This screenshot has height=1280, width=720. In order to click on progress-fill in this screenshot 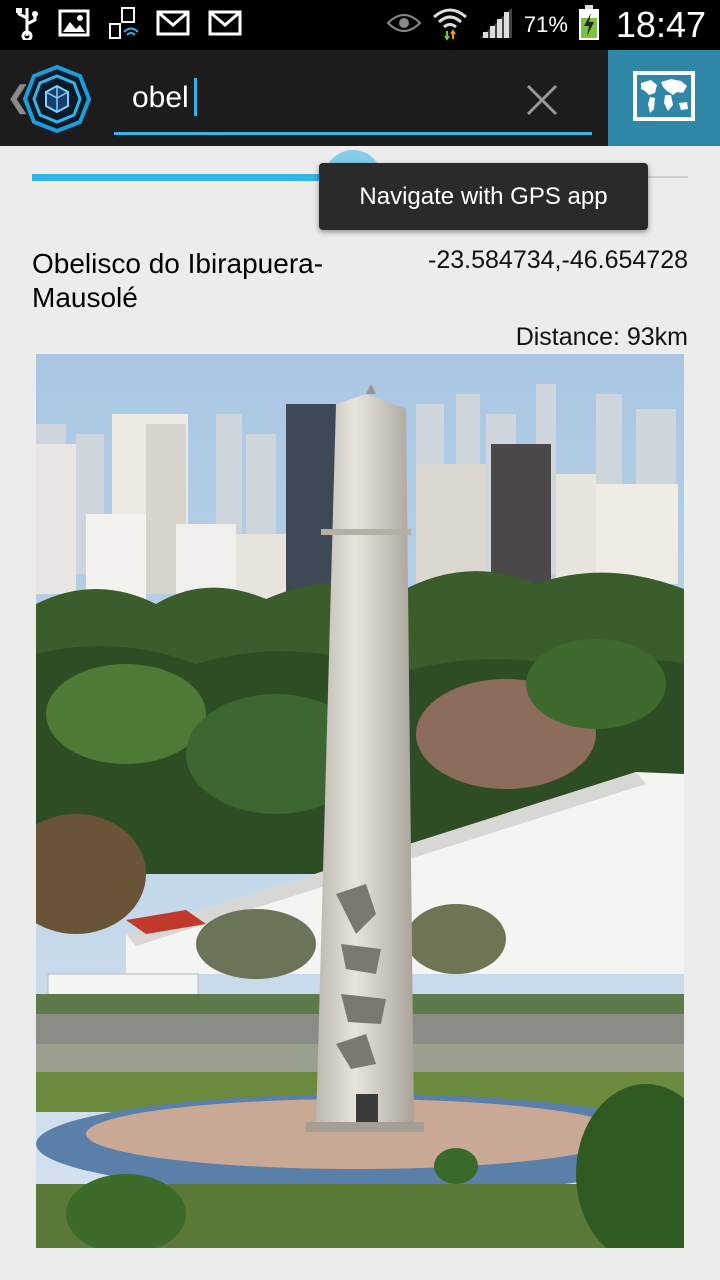, I will do `click(192, 177)`.